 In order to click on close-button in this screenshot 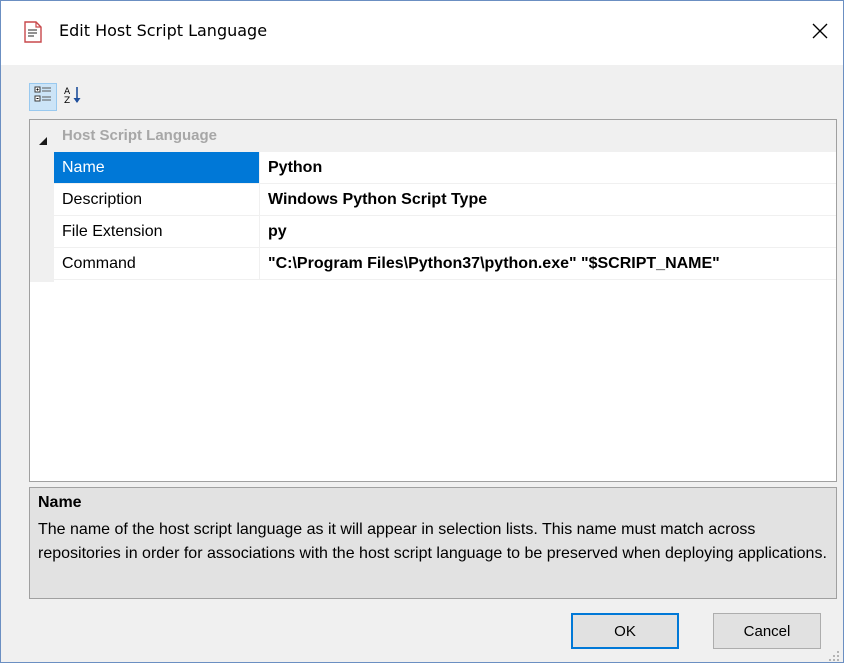, I will do `click(820, 33)`.